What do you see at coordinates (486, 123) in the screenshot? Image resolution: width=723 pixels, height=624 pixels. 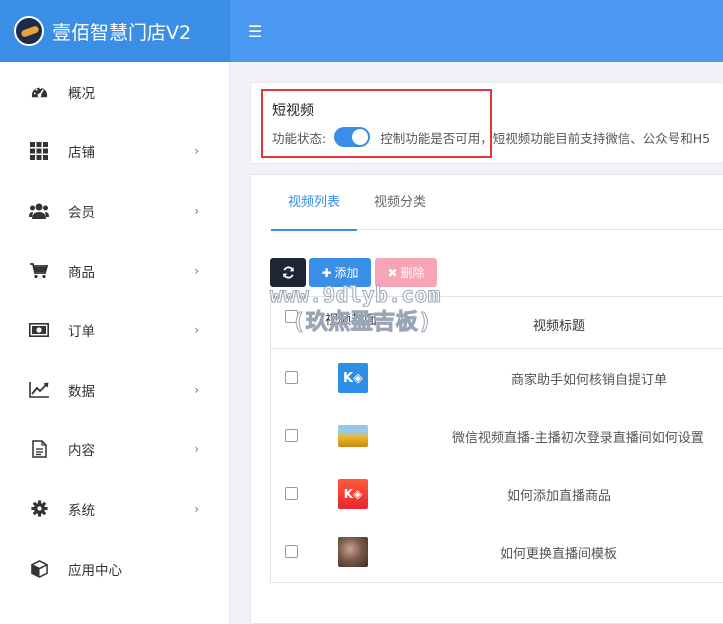 I see `feature-card: 短视频 功能状态: 控制功能是否可用，短视频功能目前支持微信、公众号和H5` at bounding box center [486, 123].